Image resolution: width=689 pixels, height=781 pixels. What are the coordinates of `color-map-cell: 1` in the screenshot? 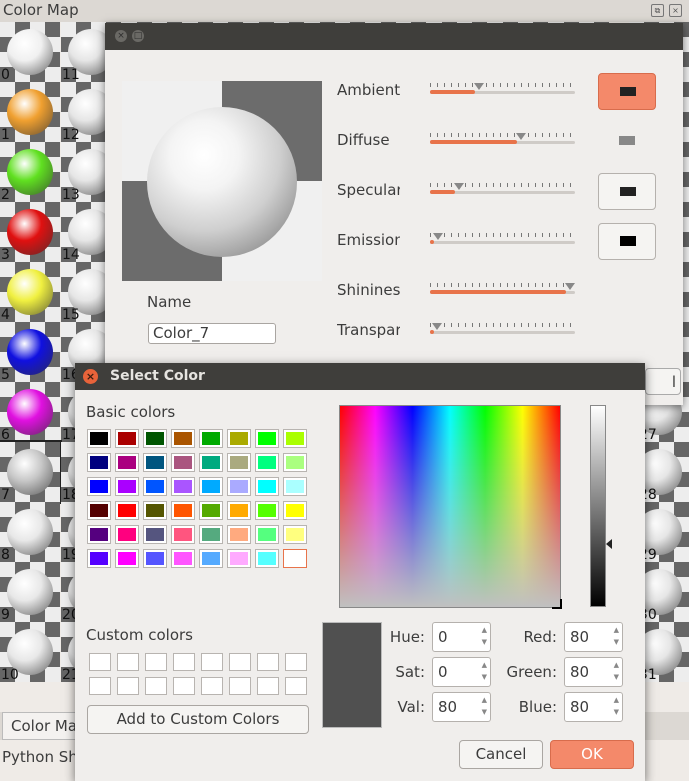 It's located at (30, 112).